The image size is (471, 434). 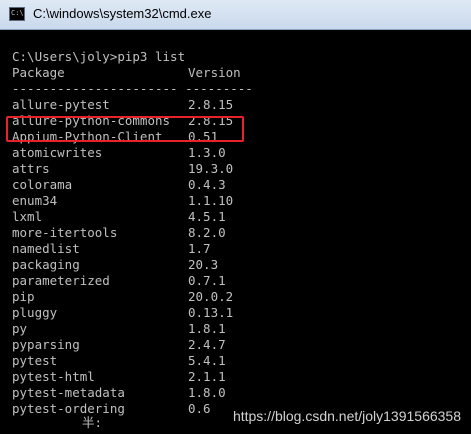 What do you see at coordinates (92, 422) in the screenshot?
I see `ime-status: 半:` at bounding box center [92, 422].